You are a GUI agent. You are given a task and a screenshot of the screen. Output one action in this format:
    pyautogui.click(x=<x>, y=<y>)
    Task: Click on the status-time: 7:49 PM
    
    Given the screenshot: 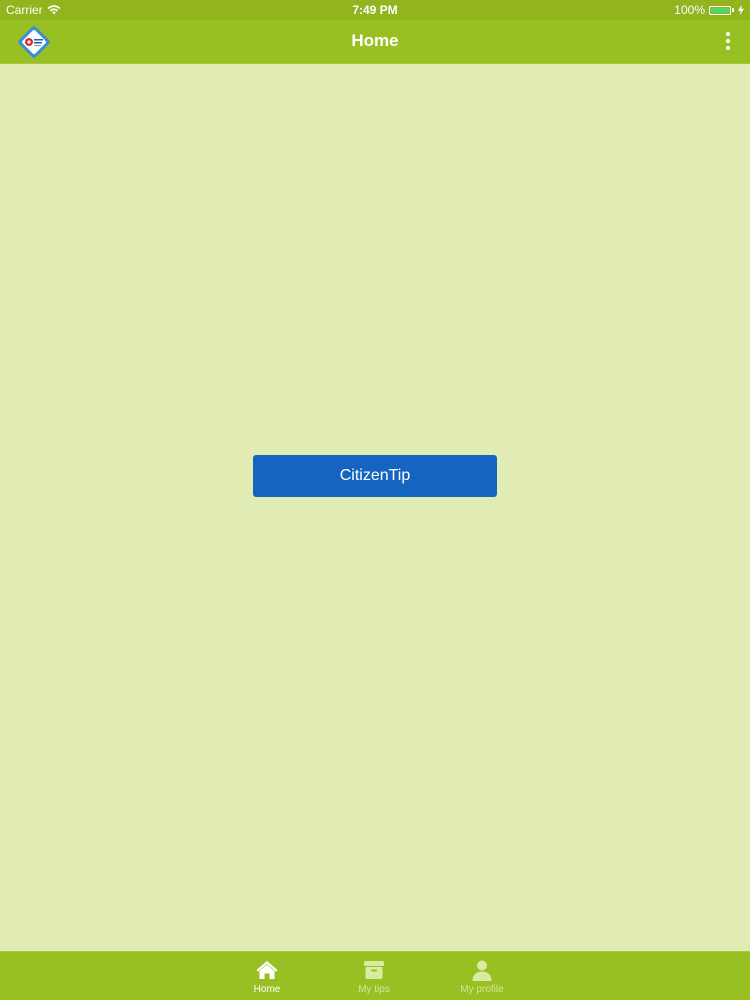 What is the action you would take?
    pyautogui.click(x=375, y=10)
    